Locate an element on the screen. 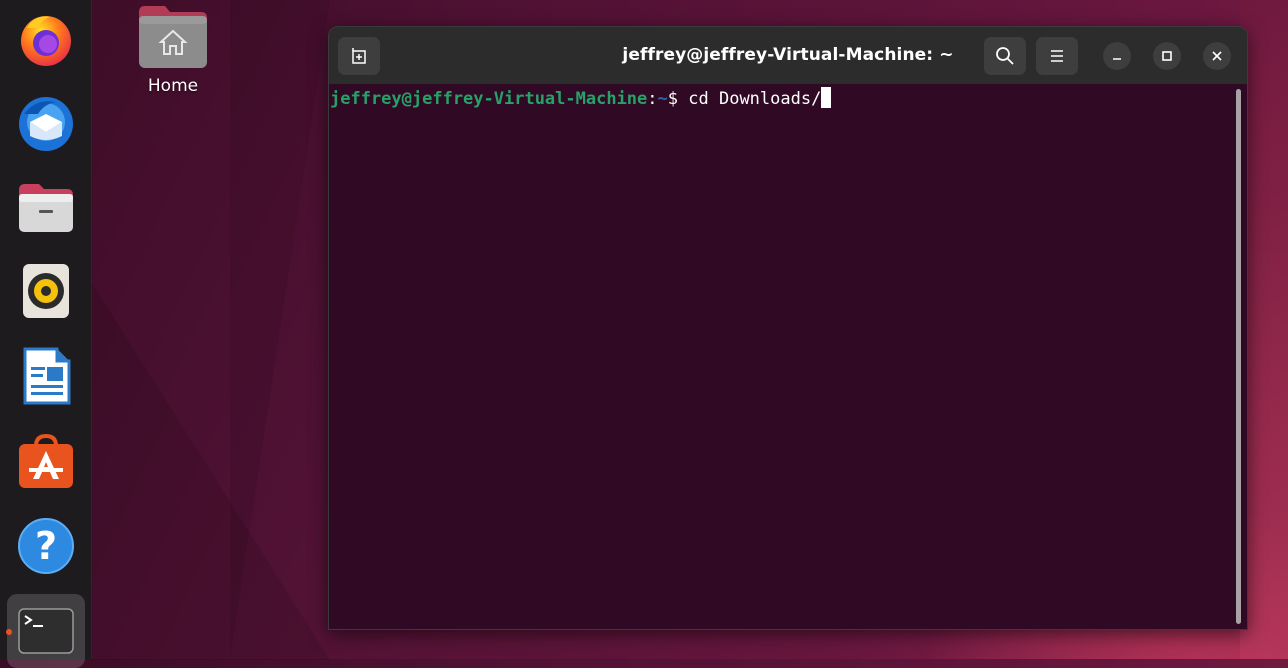 Image resolution: width=1288 pixels, height=668 pixels. search-button is located at coordinates (1005, 56).